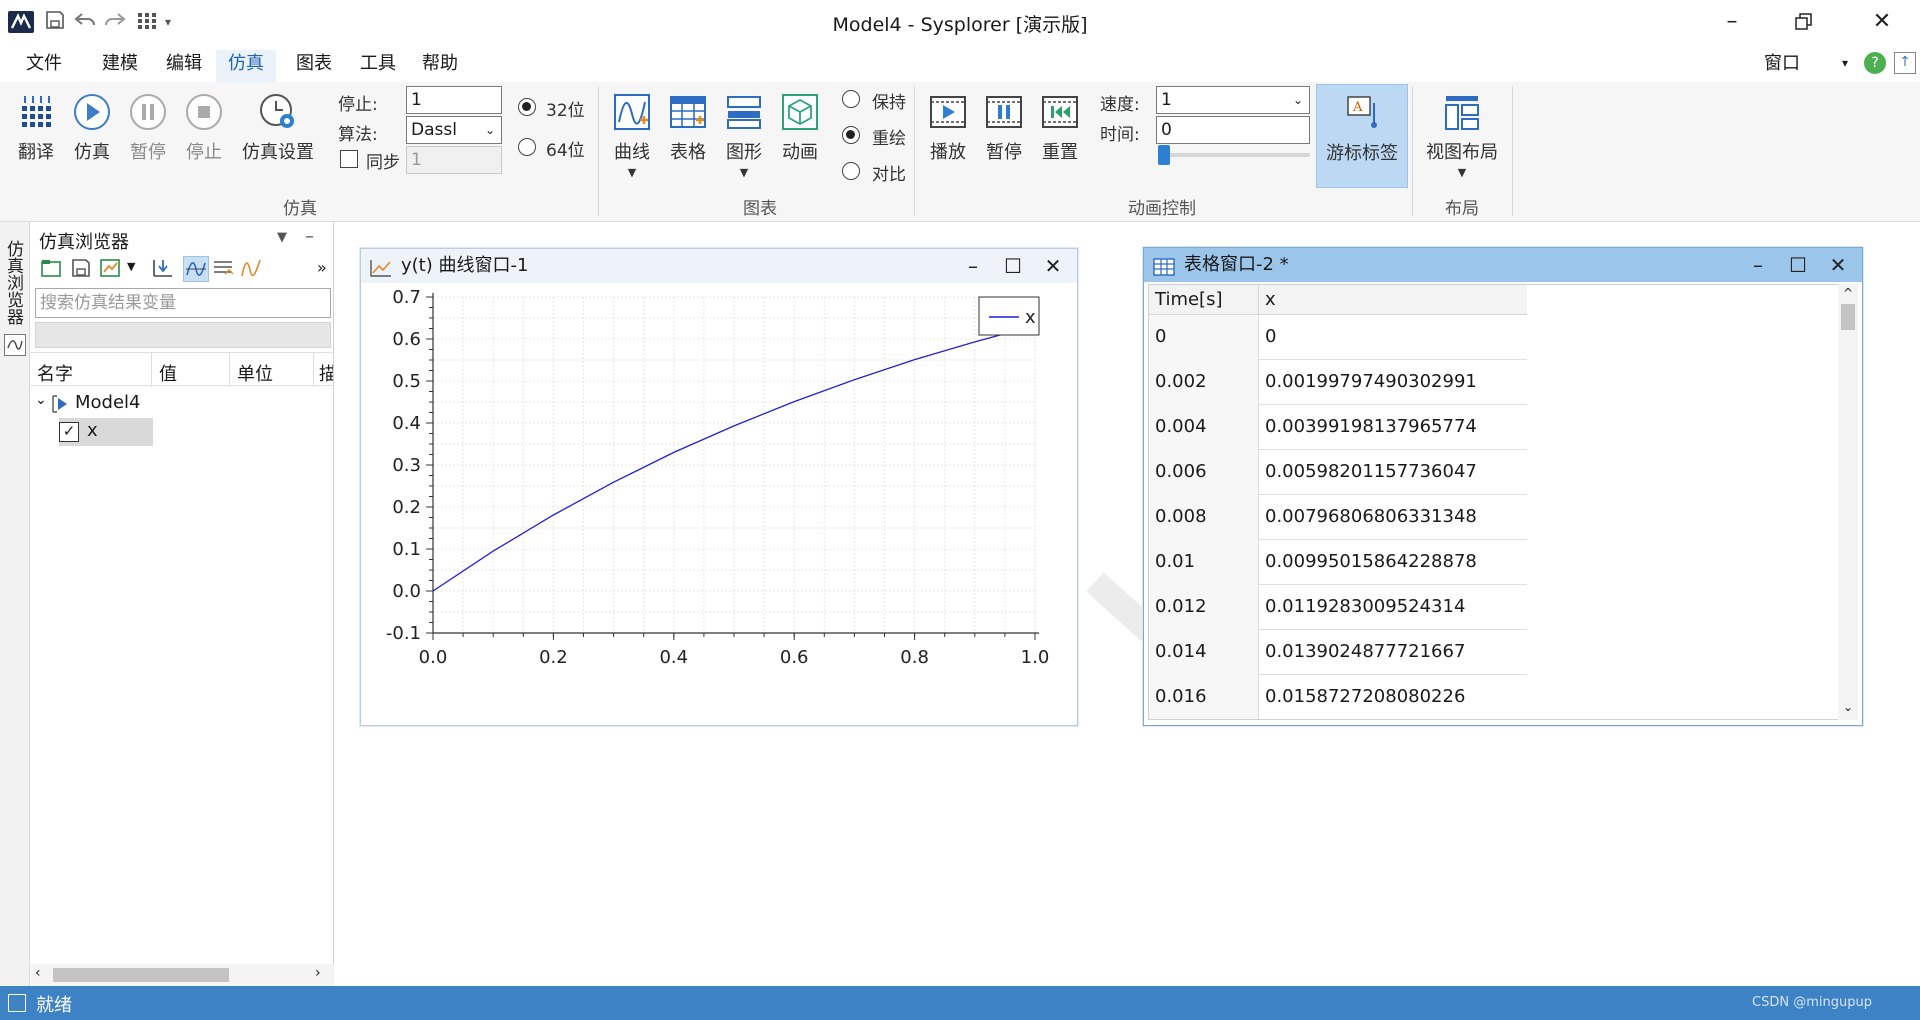 Image resolution: width=1920 pixels, height=1020 pixels. What do you see at coordinates (1393, 652) in the screenshot?
I see `table-cell-x: 0.0139024877721667` at bounding box center [1393, 652].